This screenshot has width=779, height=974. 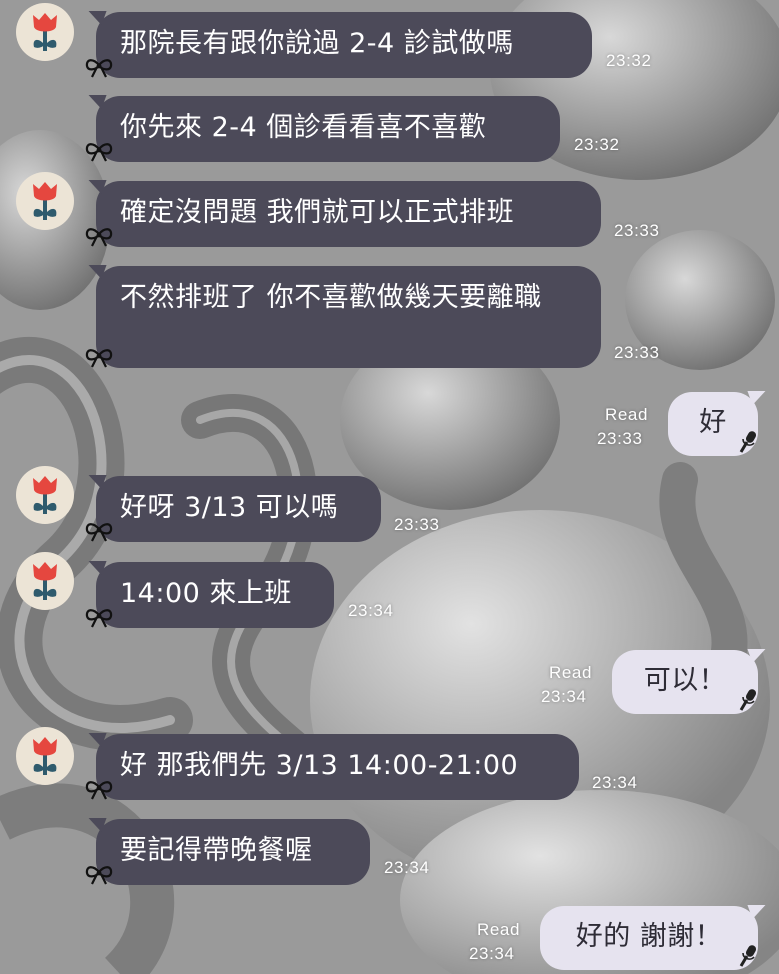 What do you see at coordinates (317, 212) in the screenshot?
I see `message-text: 確定沒問題 我們就可以正式排班` at bounding box center [317, 212].